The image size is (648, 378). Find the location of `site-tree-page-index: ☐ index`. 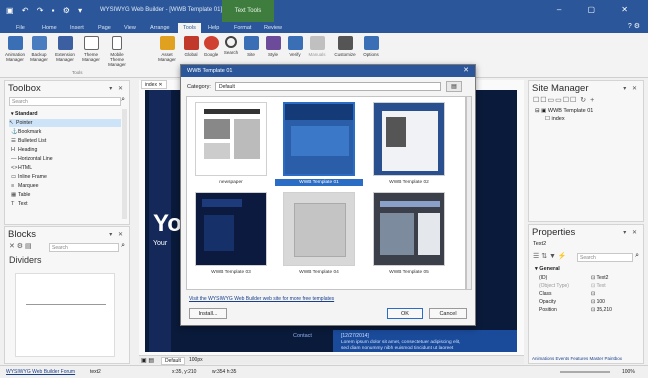

site-tree-page-index: ☐ index is located at coordinates (555, 119).